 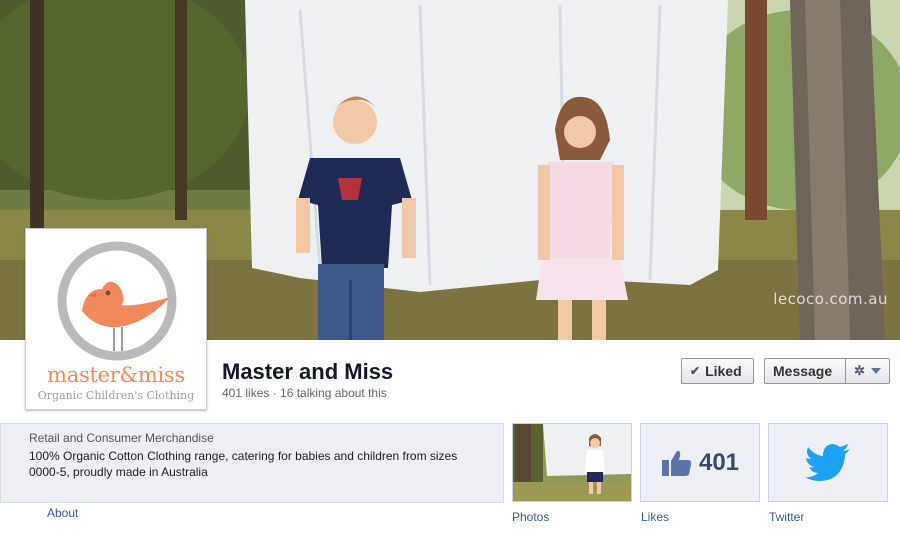 I want to click on cover-watermark: lecoco.com.au, so click(x=830, y=299).